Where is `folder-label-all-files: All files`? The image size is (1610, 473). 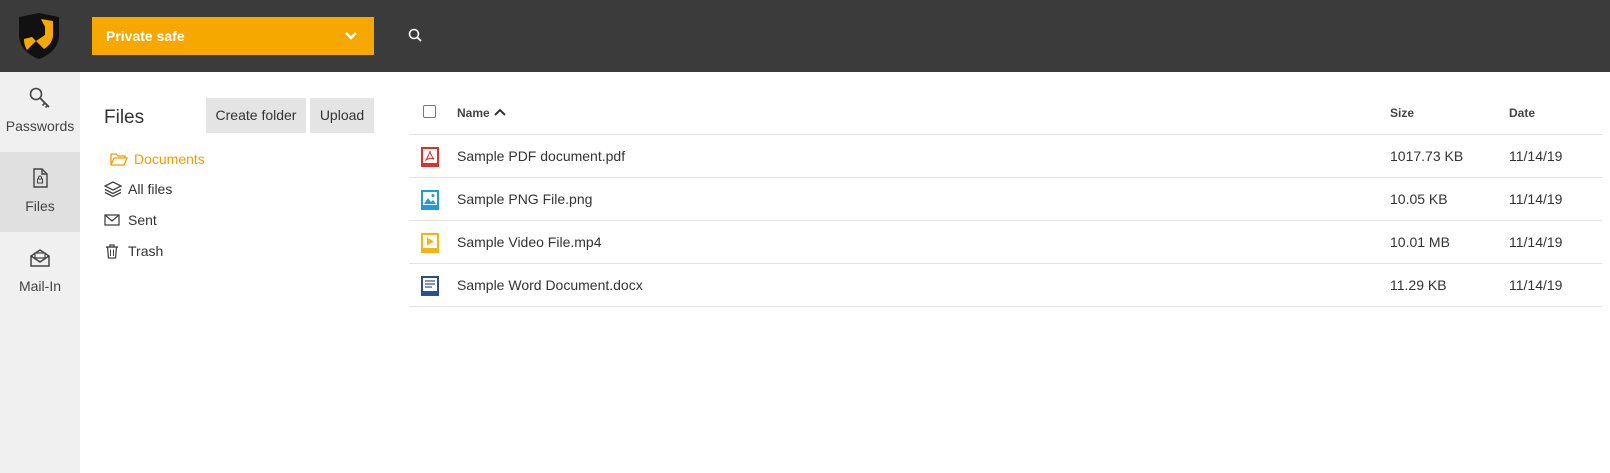 folder-label-all-files: All files is located at coordinates (150, 189).